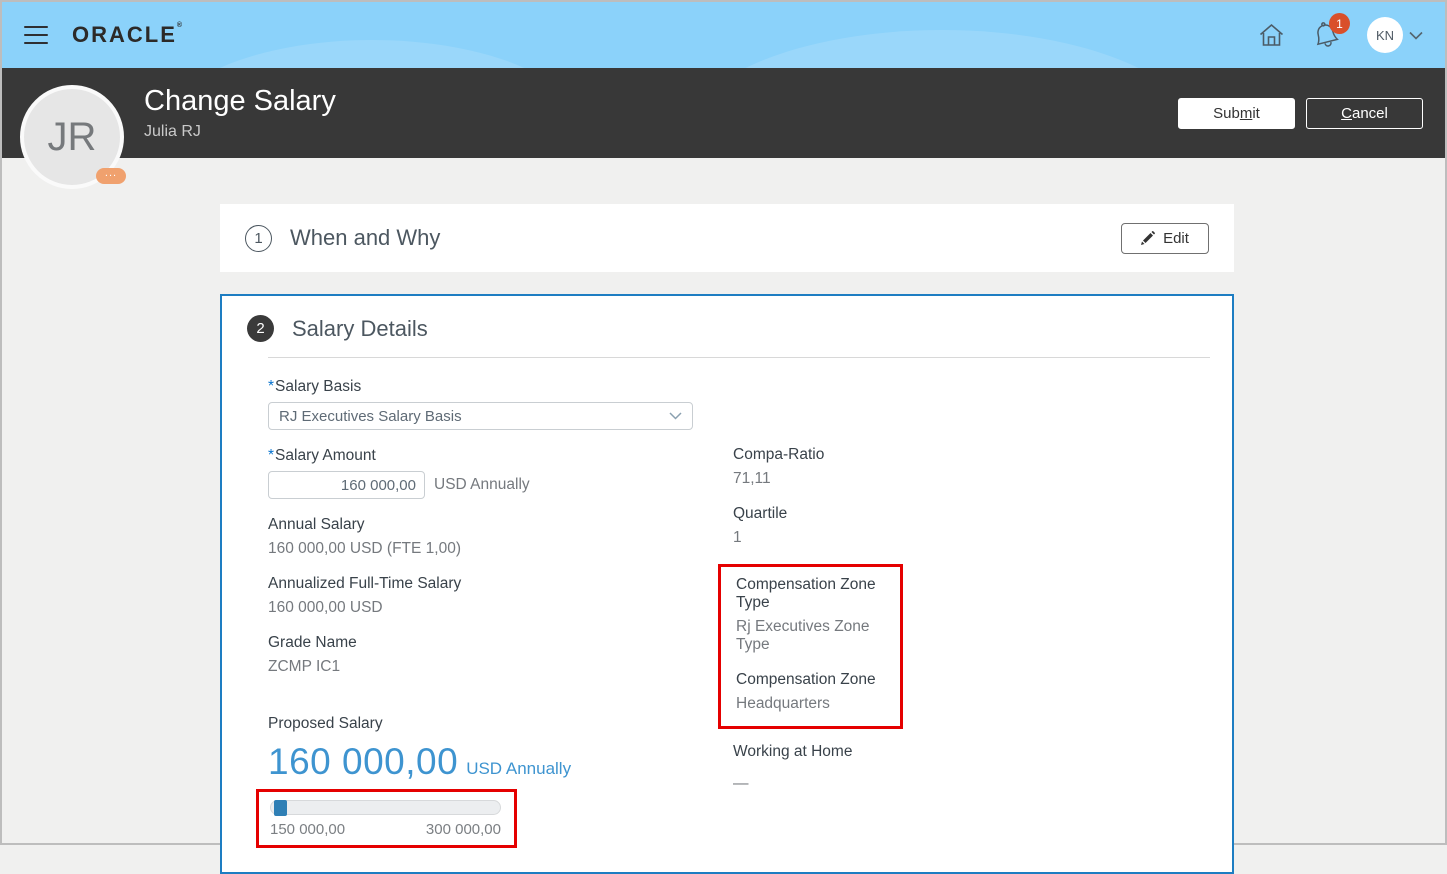 Image resolution: width=1447 pixels, height=874 pixels. I want to click on user-menu: KN, so click(1395, 35).